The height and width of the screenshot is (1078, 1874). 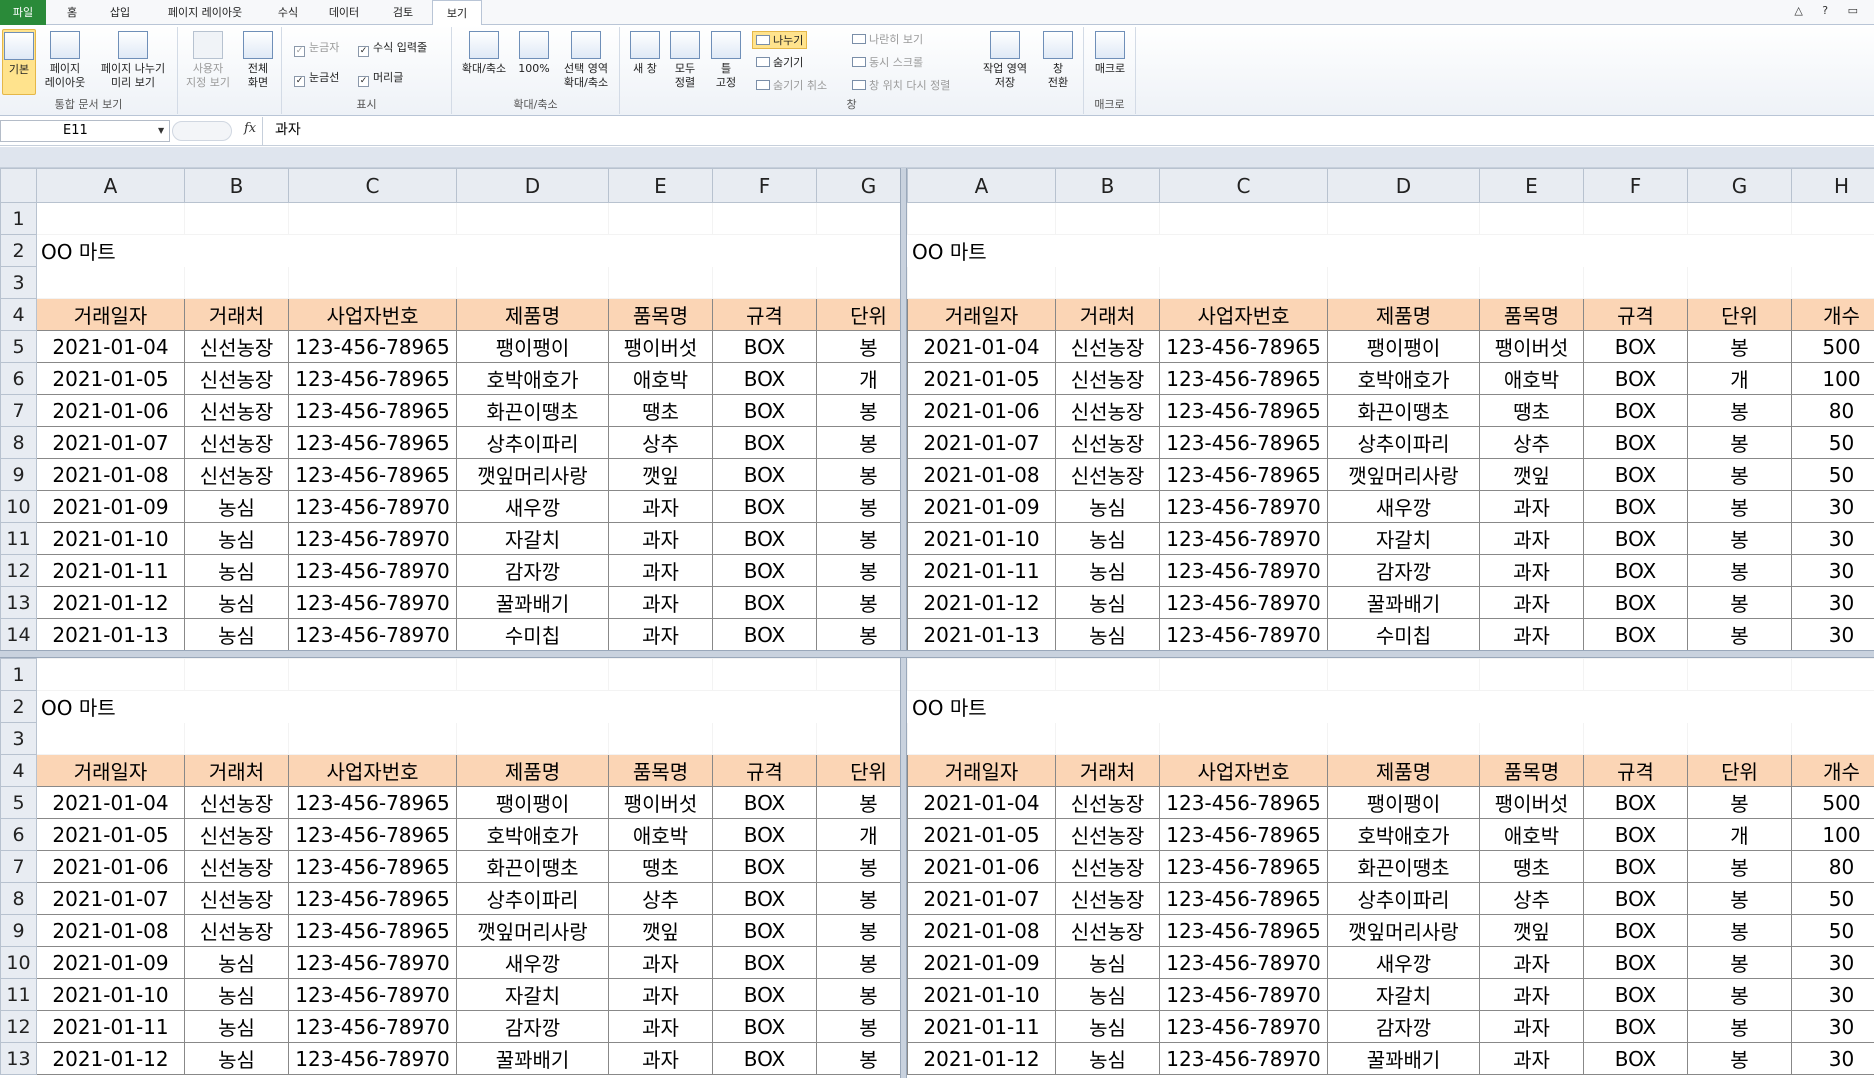 I want to click on data-cell: 상추, so click(x=660, y=898).